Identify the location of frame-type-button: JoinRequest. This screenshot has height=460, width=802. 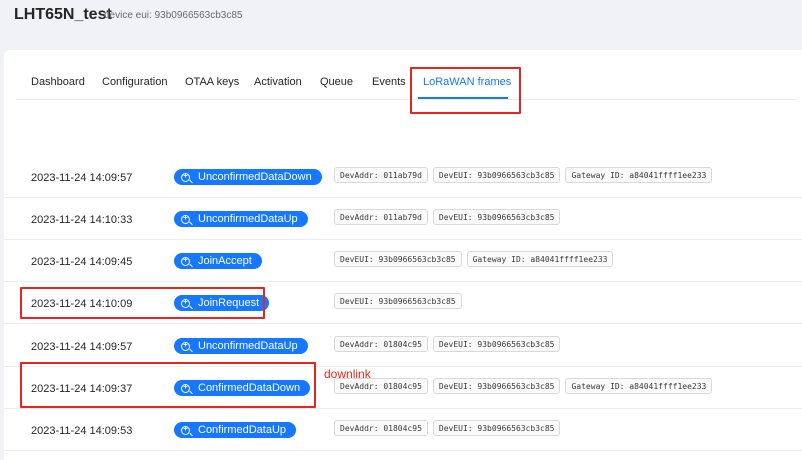
(222, 303).